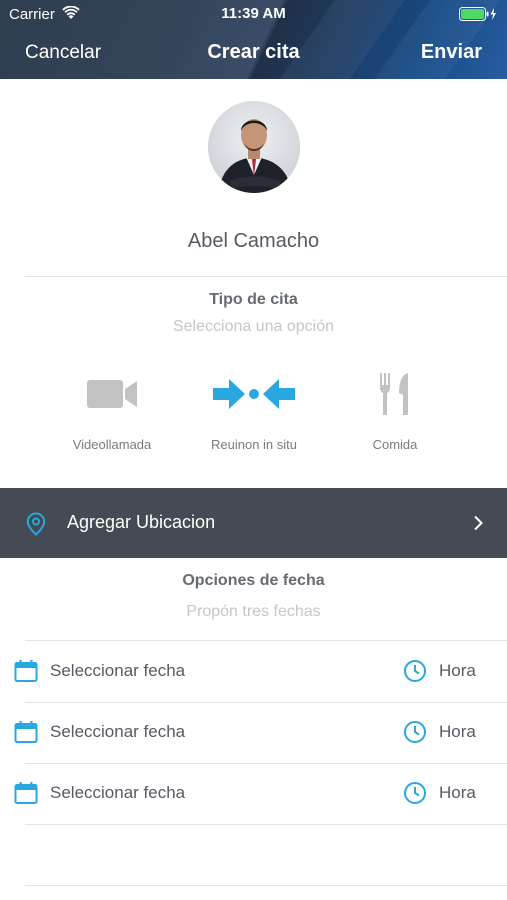 The height and width of the screenshot is (900, 507). I want to click on appointment-type-subtitle: Selecciona una opción, so click(253, 326).